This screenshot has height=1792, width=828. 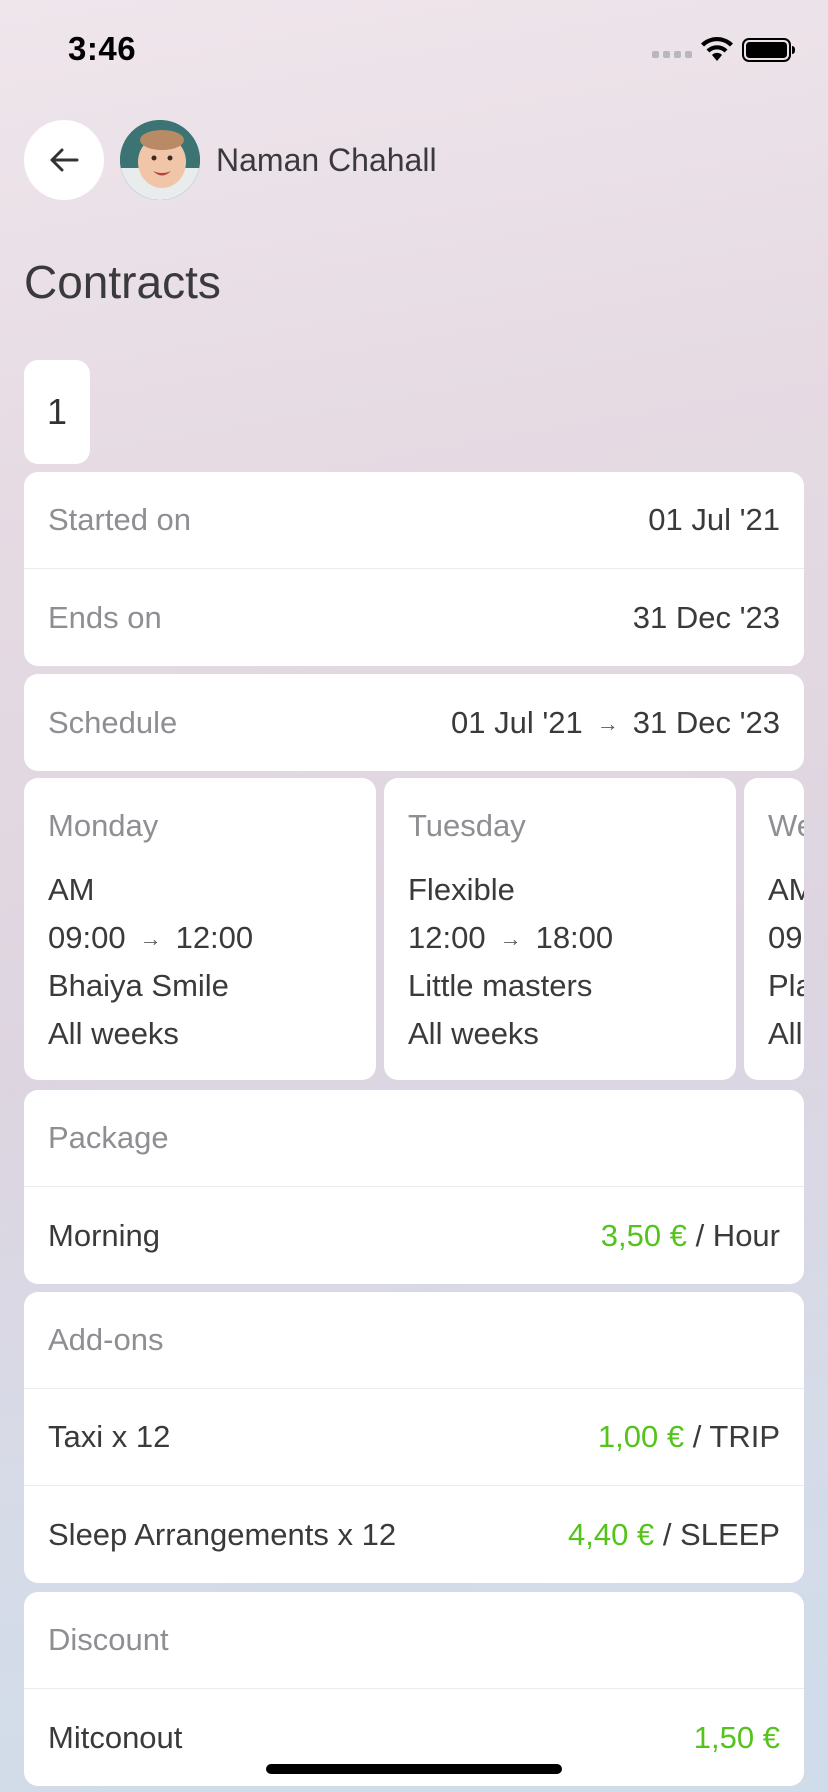 I want to click on day-time: 09:00 → 12:00, so click(x=151, y=937).